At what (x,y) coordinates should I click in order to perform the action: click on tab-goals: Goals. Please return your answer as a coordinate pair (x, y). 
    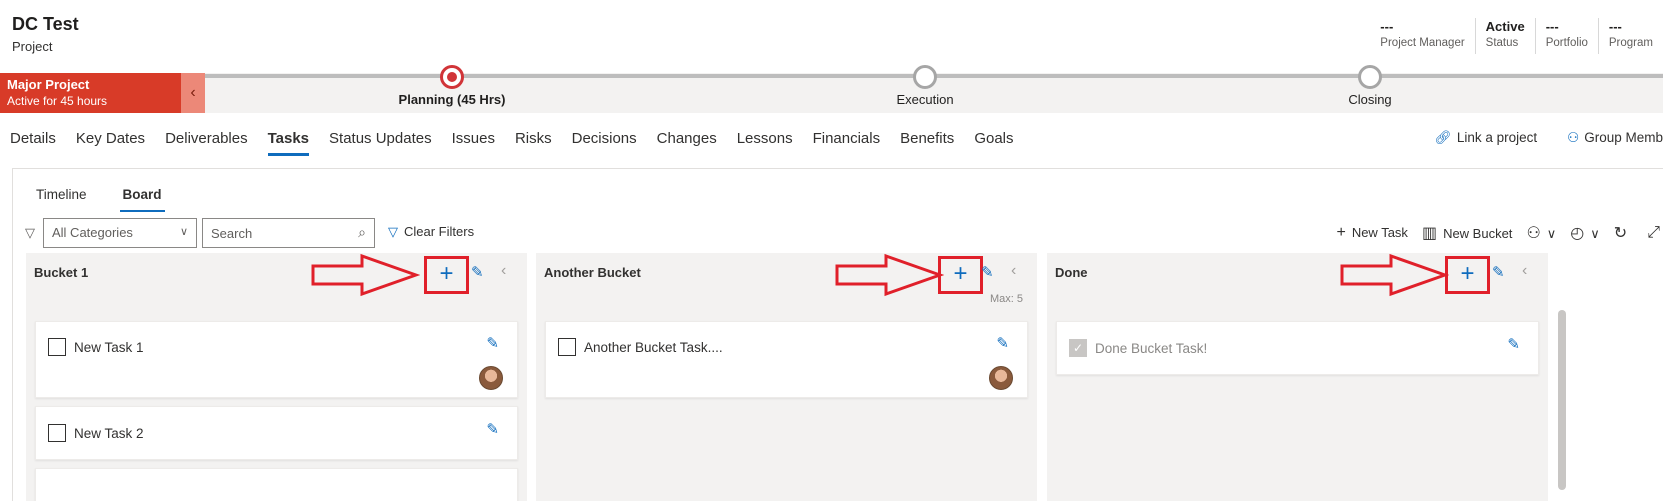
    Looking at the image, I should click on (993, 143).